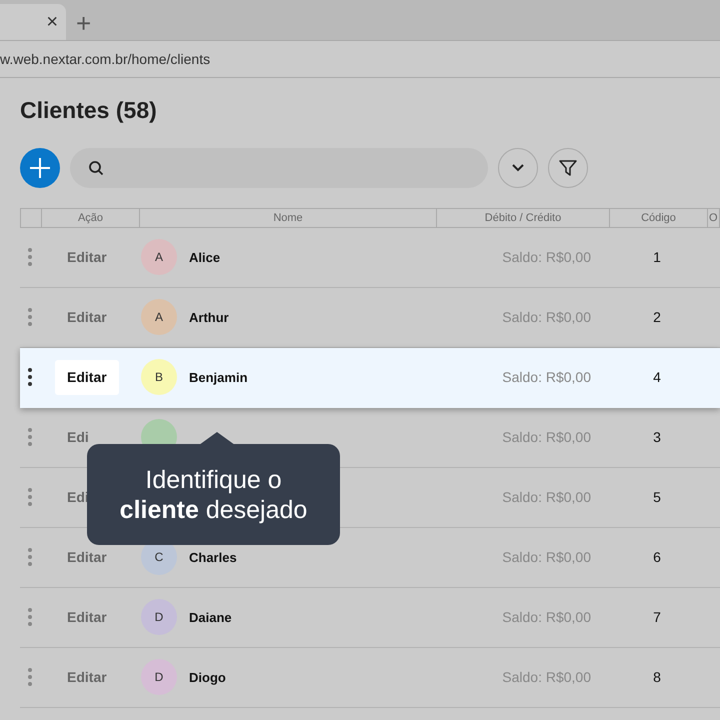 The height and width of the screenshot is (720, 720). I want to click on tab-close-button: ×, so click(52, 22).